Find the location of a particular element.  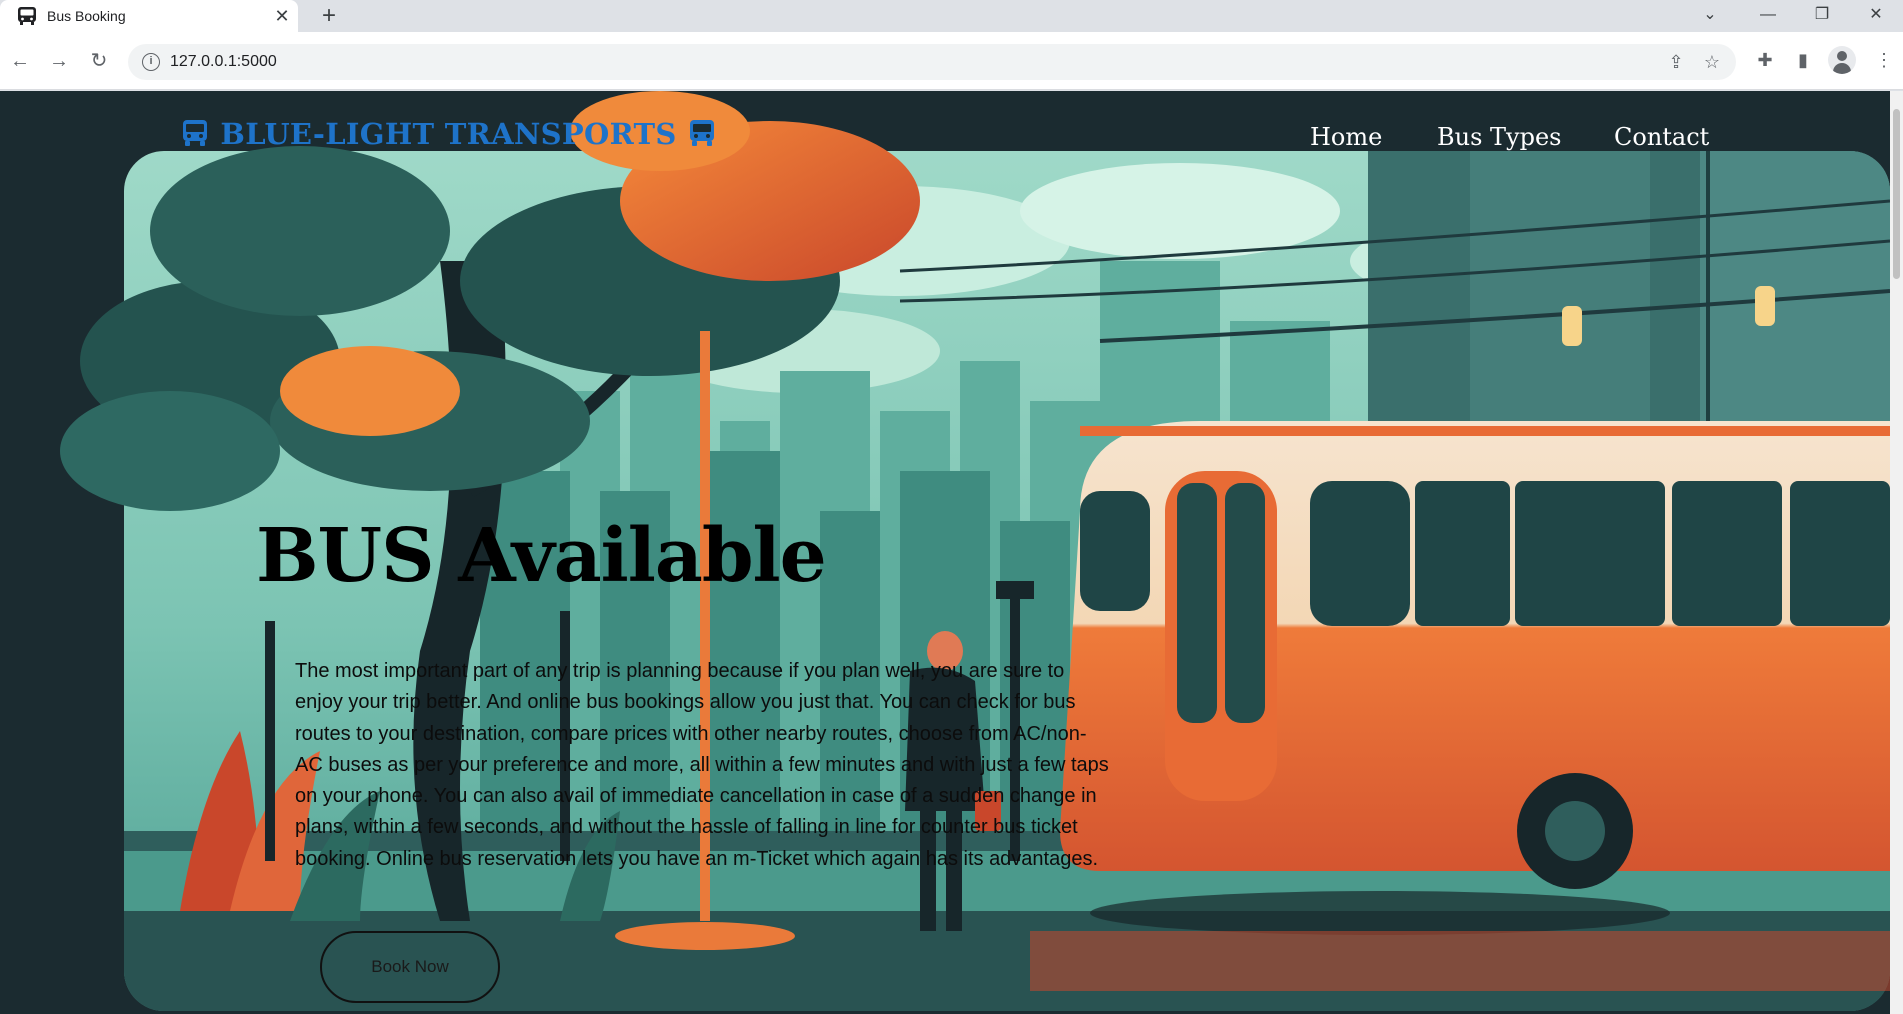

tab-strip: Bus Booking ✕ + ⌄ — ❐ ✕ is located at coordinates (951, 16).